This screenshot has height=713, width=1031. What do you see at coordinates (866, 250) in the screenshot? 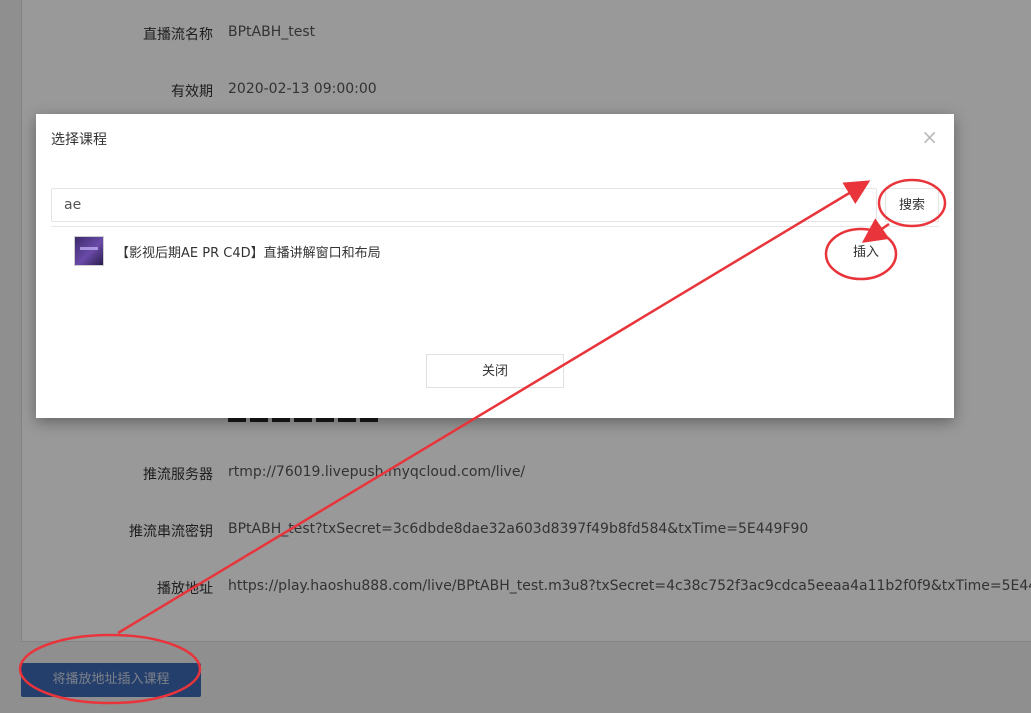
I see `insert-button: 插入` at bounding box center [866, 250].